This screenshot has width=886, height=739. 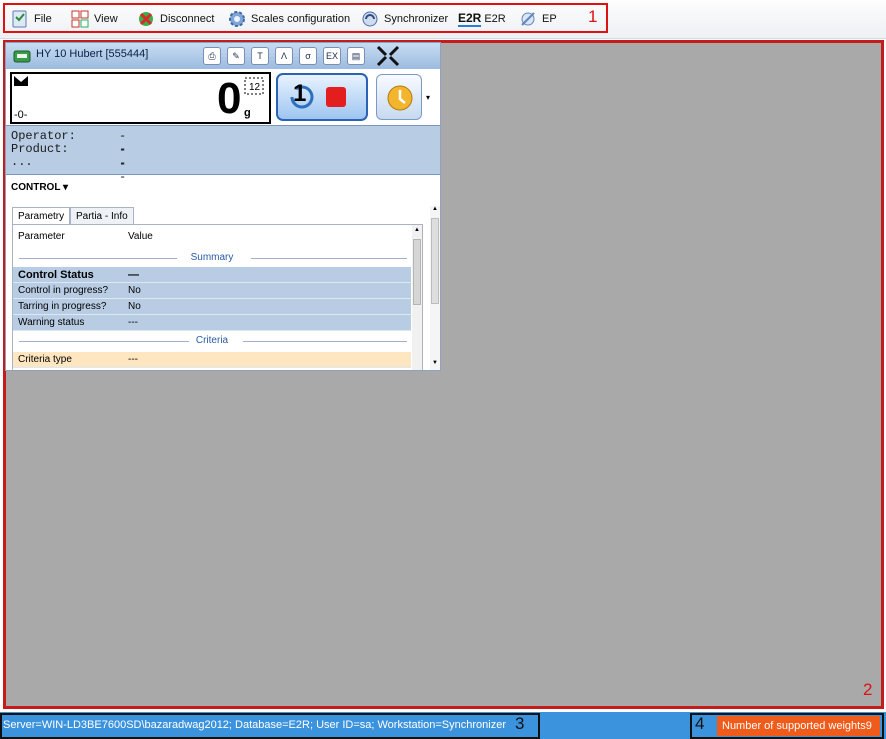 What do you see at coordinates (62, 306) in the screenshot?
I see `row-name: Tarring in progress?` at bounding box center [62, 306].